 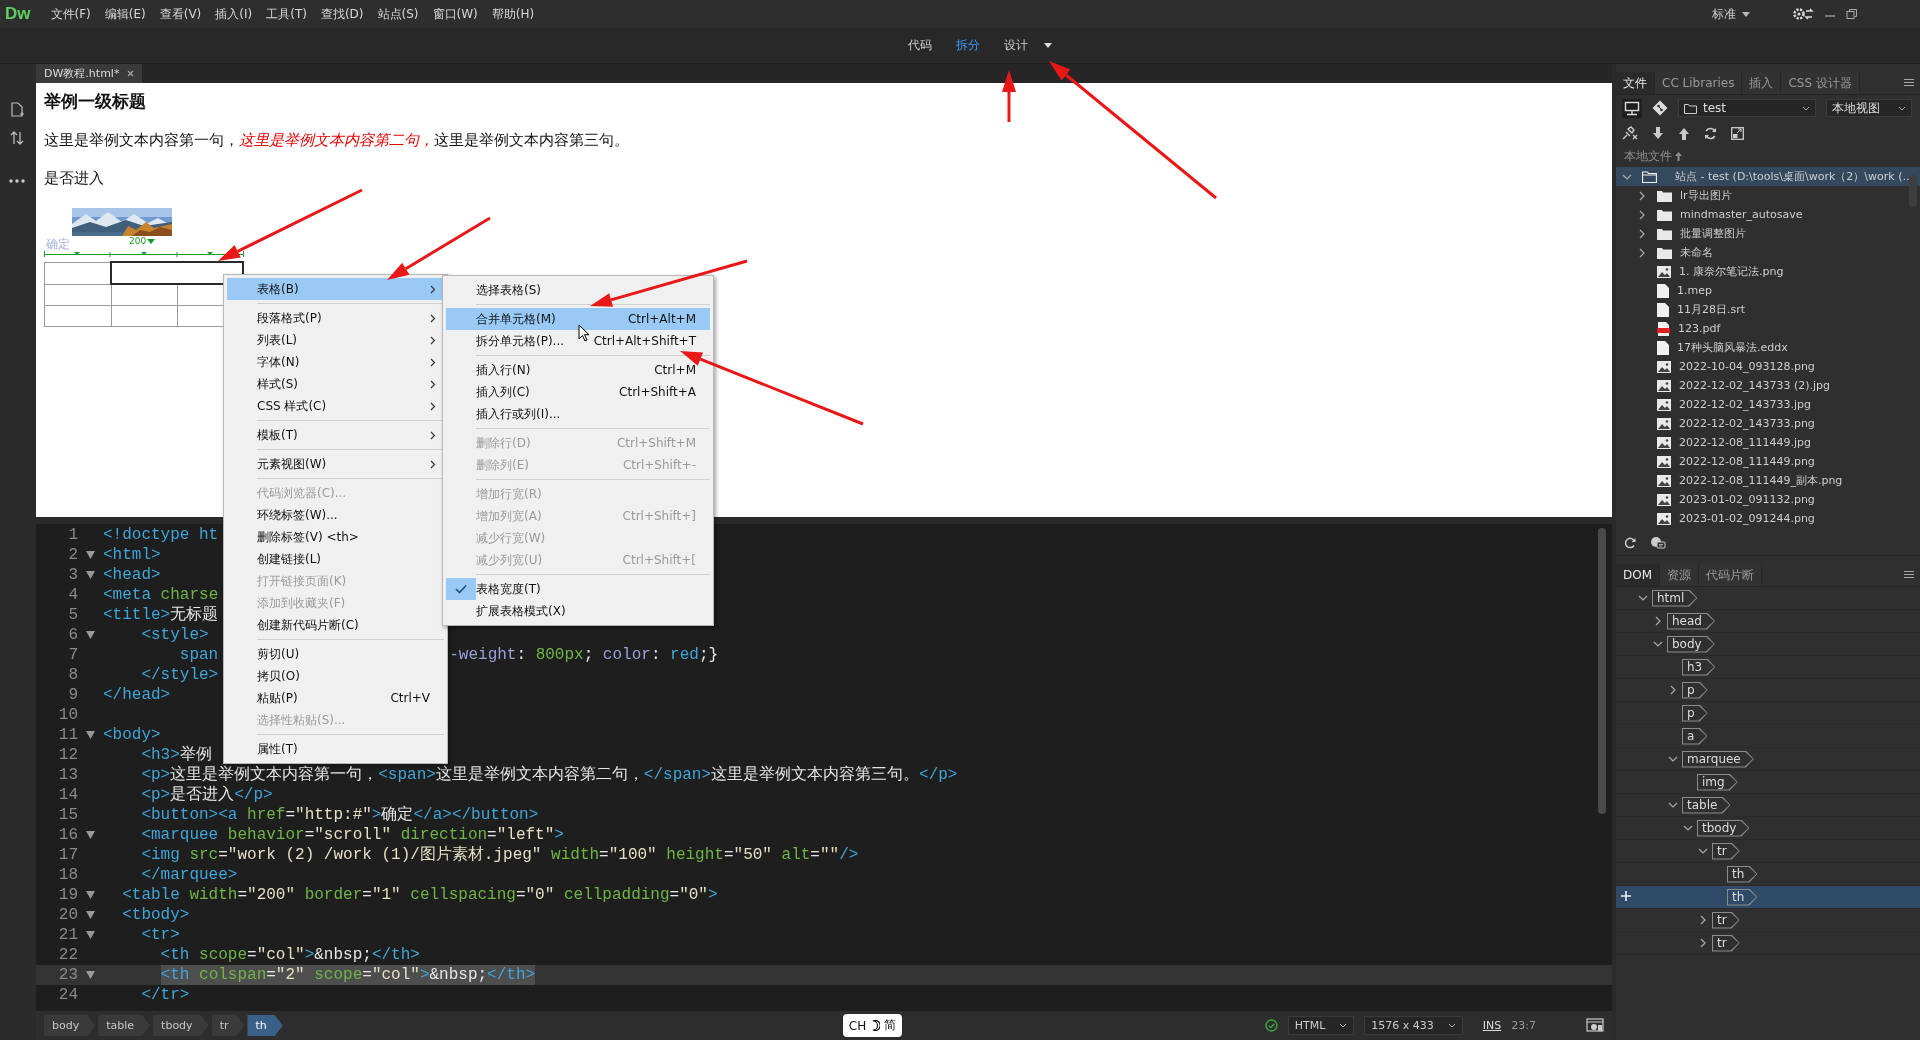 What do you see at coordinates (1768, 782) in the screenshot?
I see `dom-tree-row: img` at bounding box center [1768, 782].